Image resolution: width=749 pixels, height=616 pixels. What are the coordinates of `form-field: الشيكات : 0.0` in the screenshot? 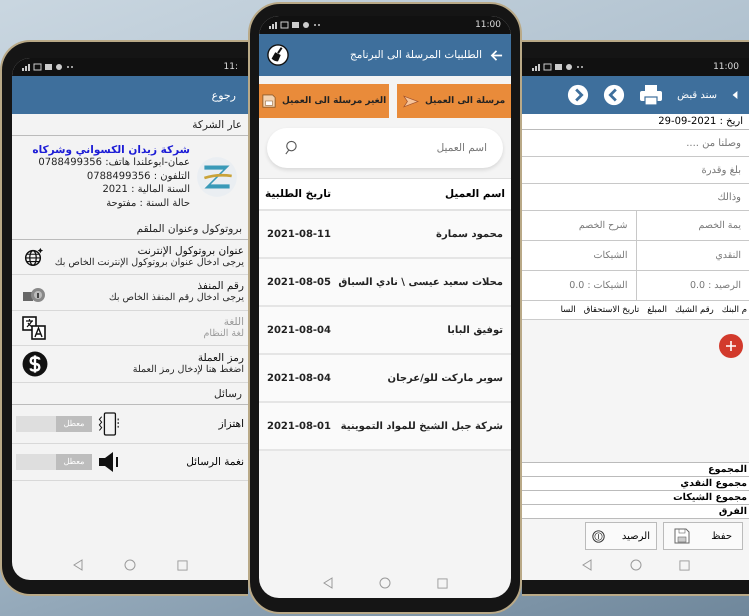 It's located at (579, 286).